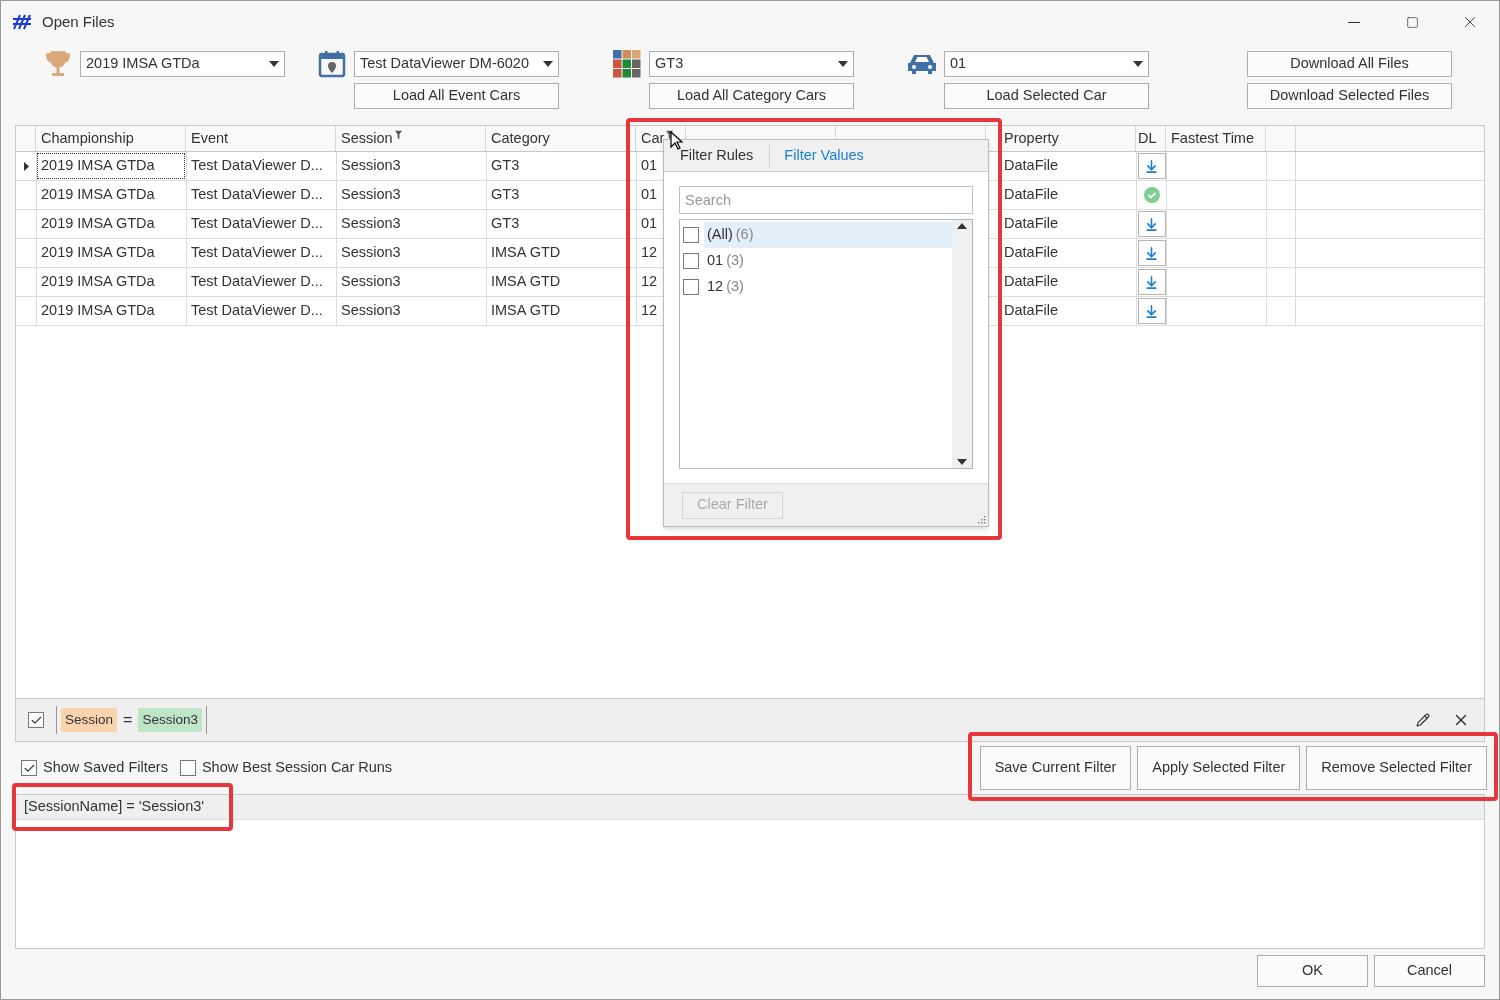  I want to click on column-header: Category, so click(561, 138).